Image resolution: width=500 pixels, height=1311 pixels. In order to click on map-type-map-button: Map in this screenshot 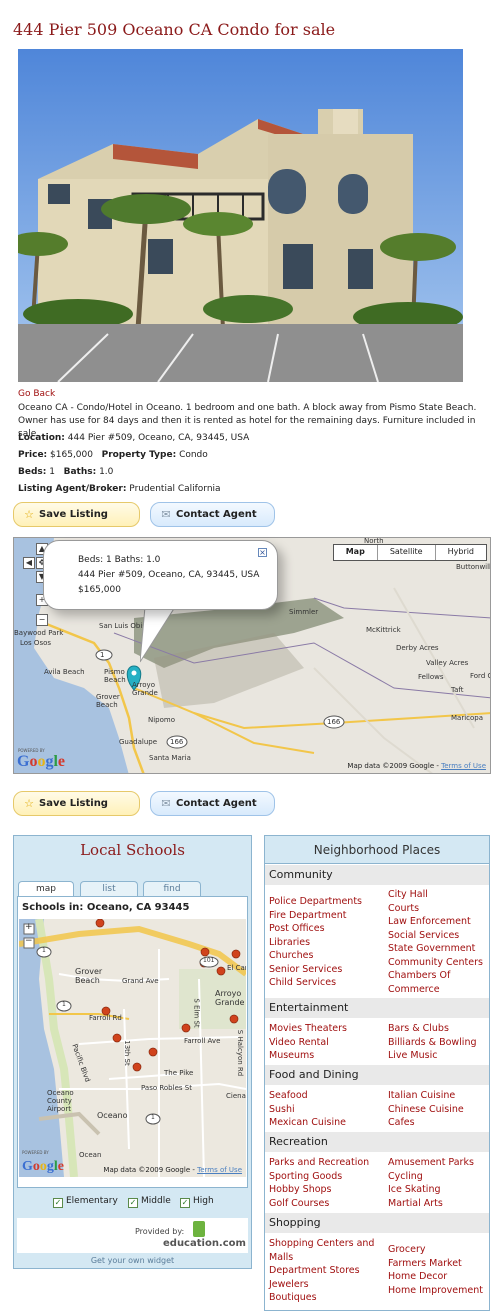, I will do `click(355, 552)`.